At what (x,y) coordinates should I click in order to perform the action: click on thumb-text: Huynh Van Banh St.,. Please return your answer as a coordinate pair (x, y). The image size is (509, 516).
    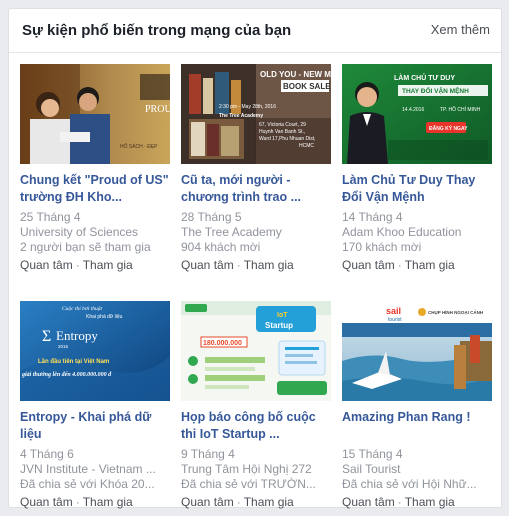
    Looking at the image, I should click on (282, 132).